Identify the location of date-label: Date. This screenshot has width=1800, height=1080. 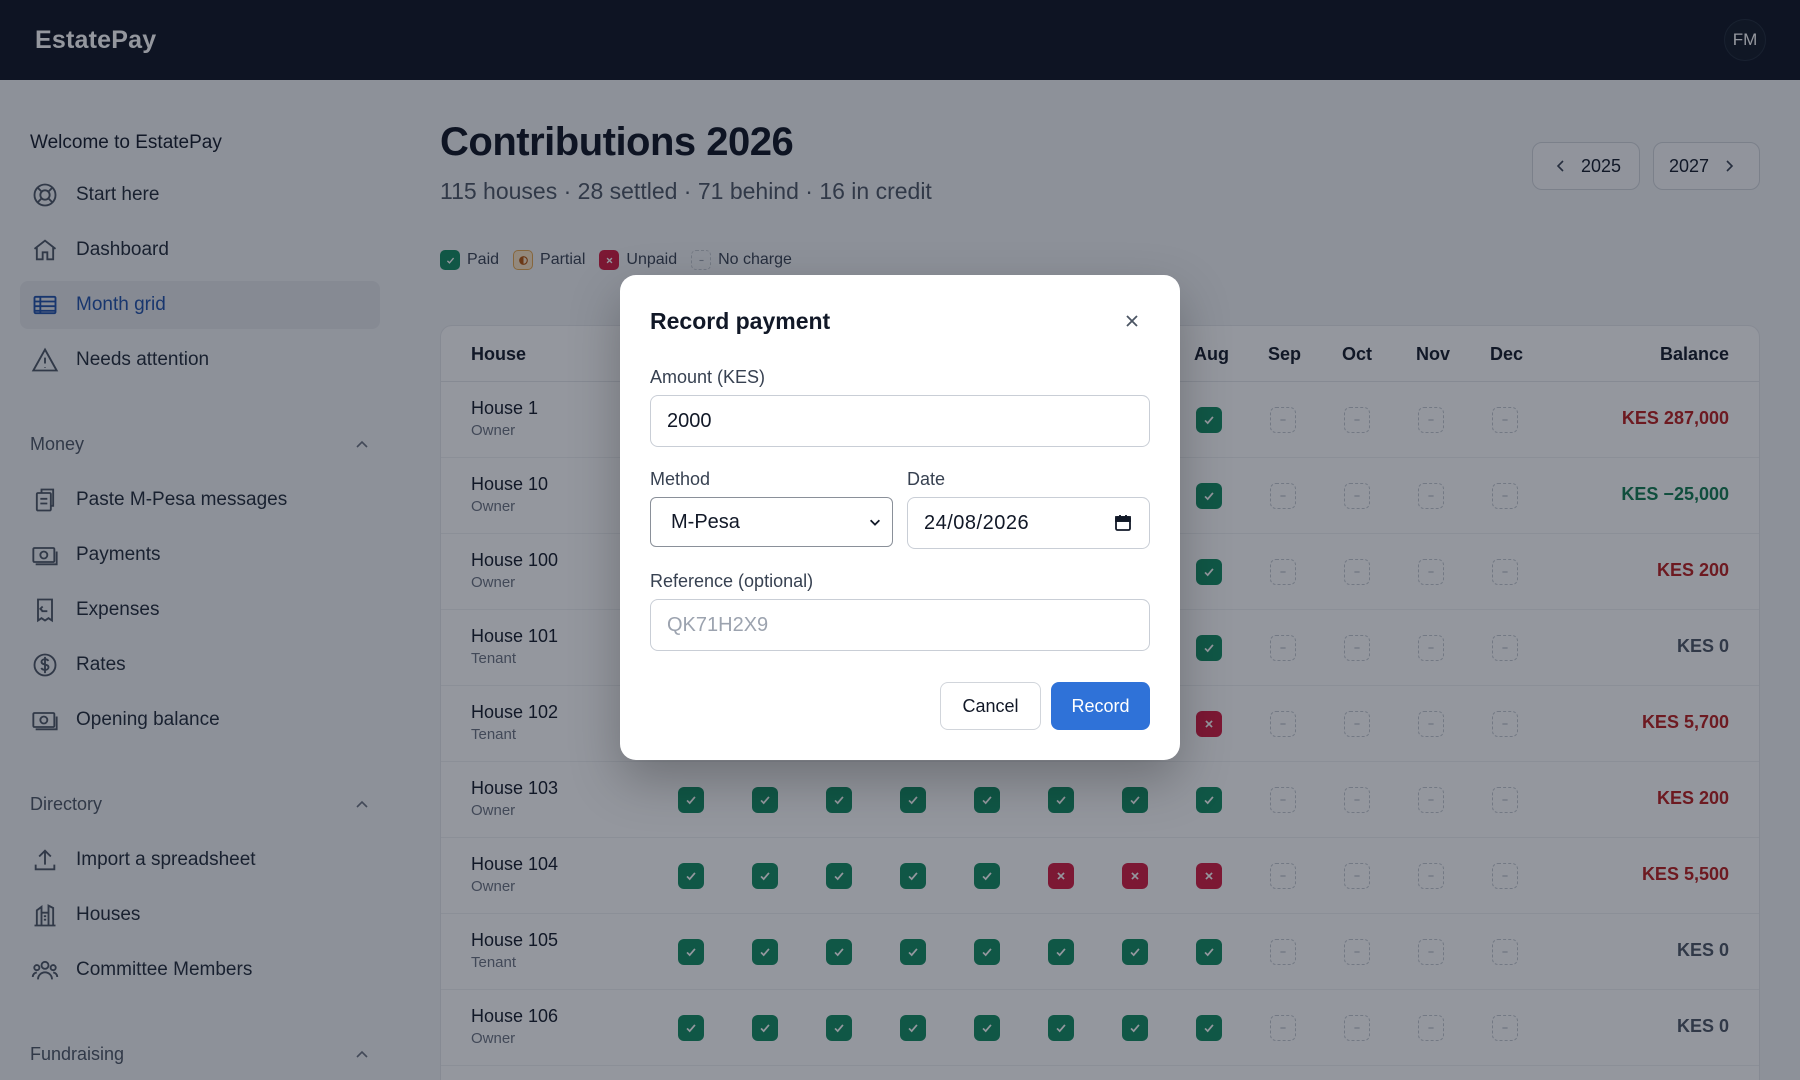
(926, 479).